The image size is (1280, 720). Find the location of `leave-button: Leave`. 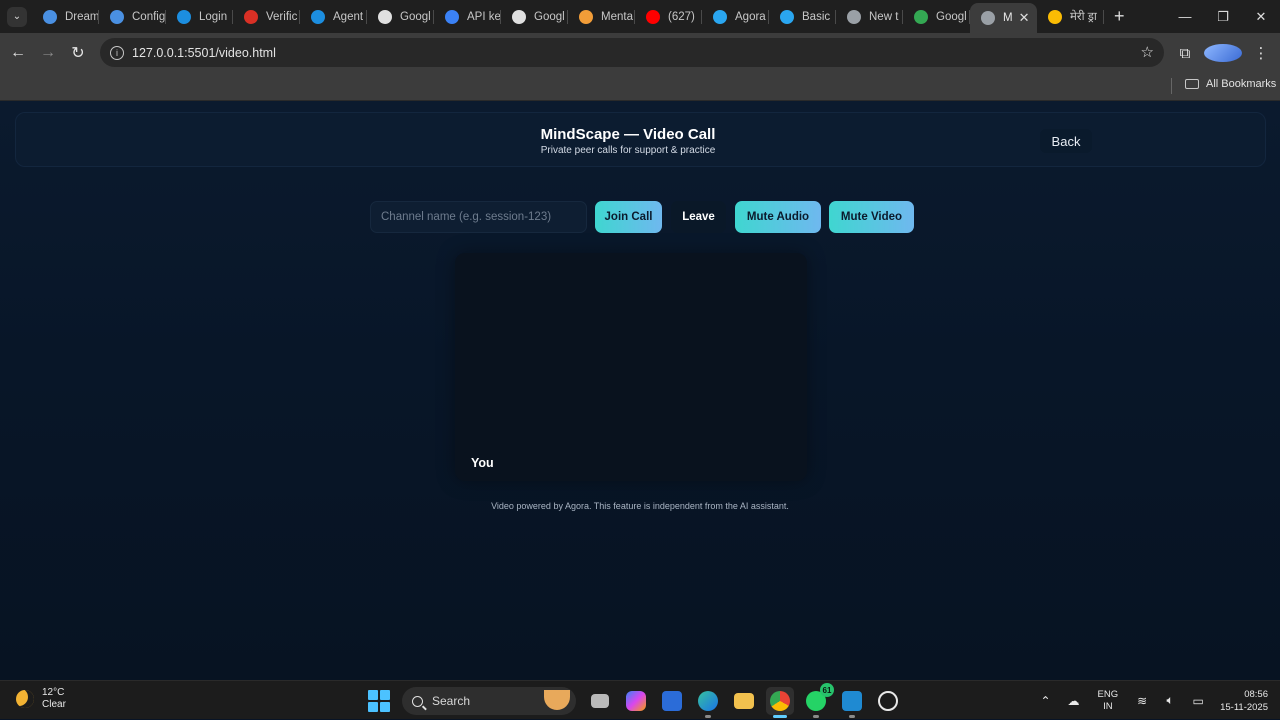

leave-button: Leave is located at coordinates (698, 217).